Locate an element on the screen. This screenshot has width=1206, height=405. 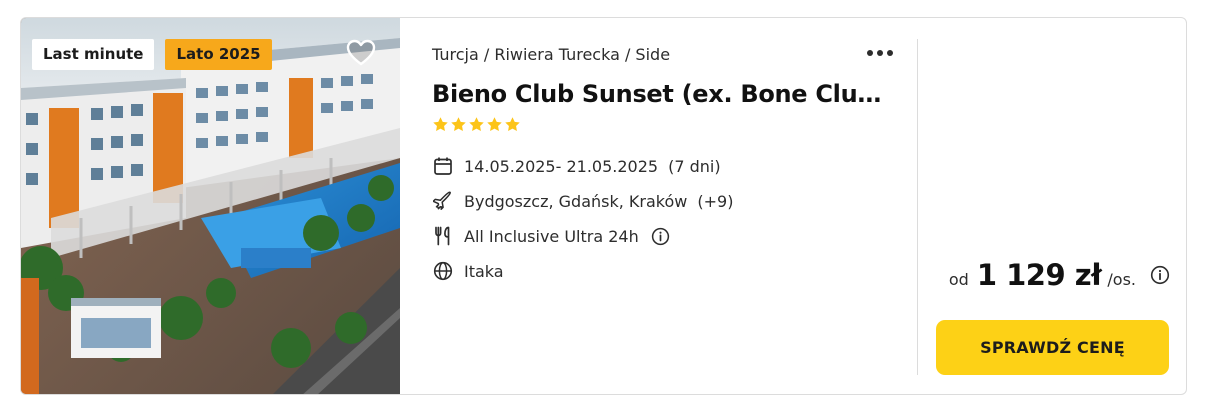
departure-row: Bydgoszcz, Gdańsk, Kraków (+9) is located at coordinates (582, 201).